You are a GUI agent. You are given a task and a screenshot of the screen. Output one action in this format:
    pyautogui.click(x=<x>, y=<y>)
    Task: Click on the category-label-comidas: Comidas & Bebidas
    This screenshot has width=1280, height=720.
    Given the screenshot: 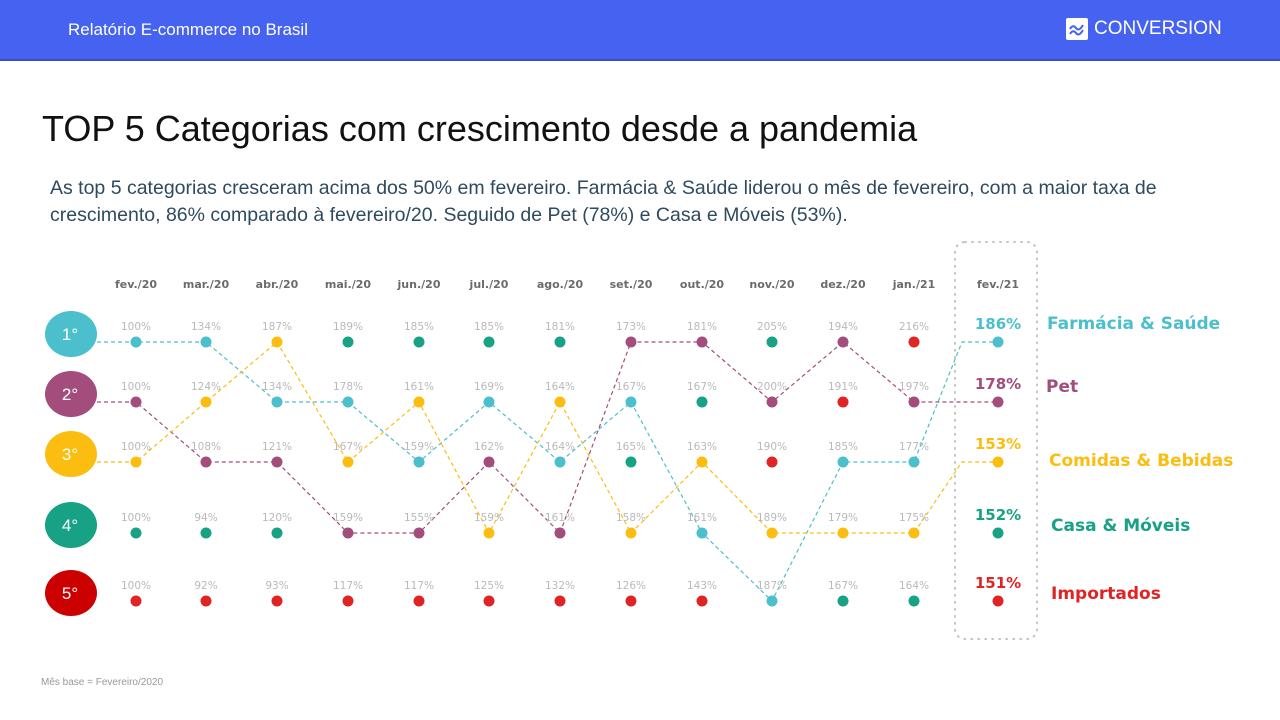 What is the action you would take?
    pyautogui.click(x=1141, y=461)
    